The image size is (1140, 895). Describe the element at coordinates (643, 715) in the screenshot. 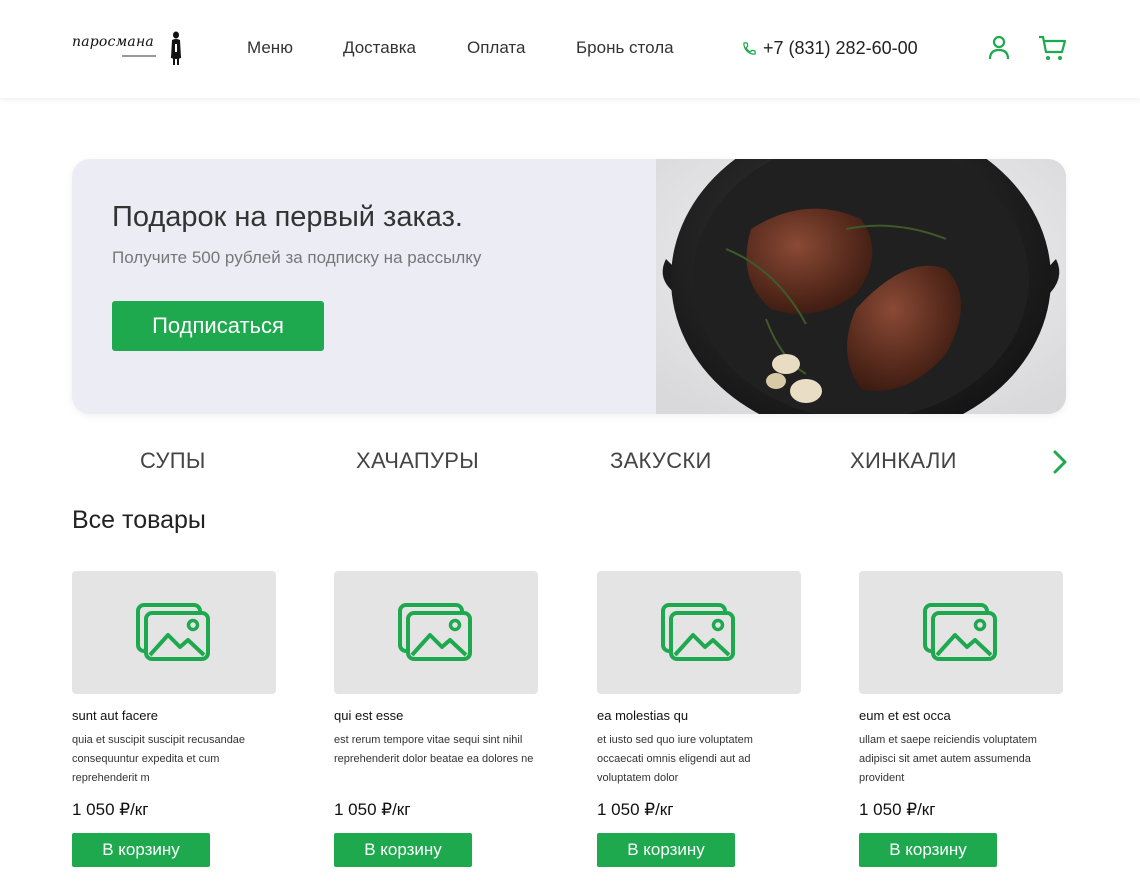

I see `product-title: ea molestias qu` at that location.